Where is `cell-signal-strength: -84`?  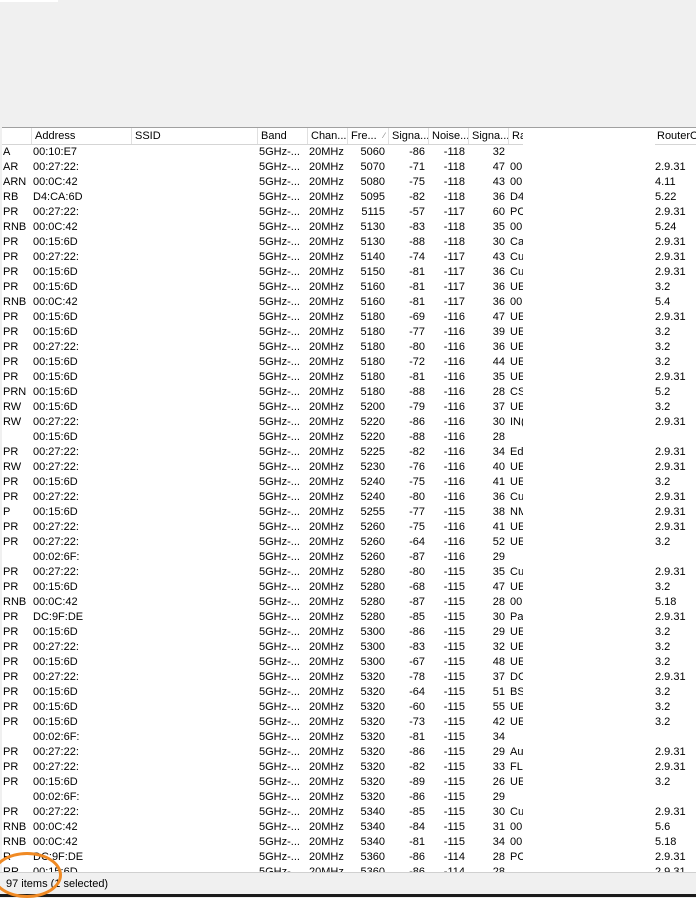 cell-signal-strength: -84 is located at coordinates (417, 827).